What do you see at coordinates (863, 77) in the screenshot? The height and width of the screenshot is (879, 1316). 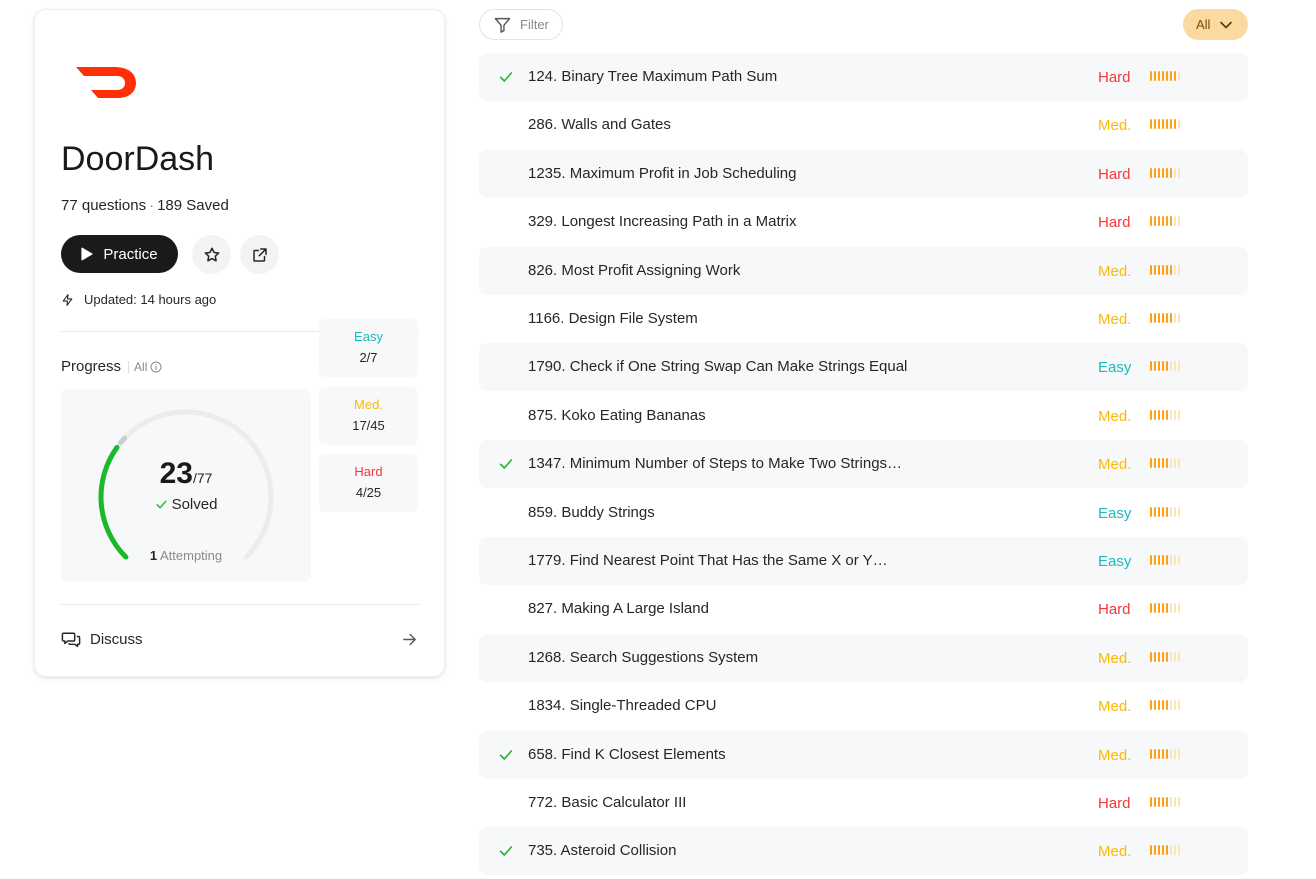 I see `problem-row: 124. Binary Tree Maximum Path Sum Hard` at bounding box center [863, 77].